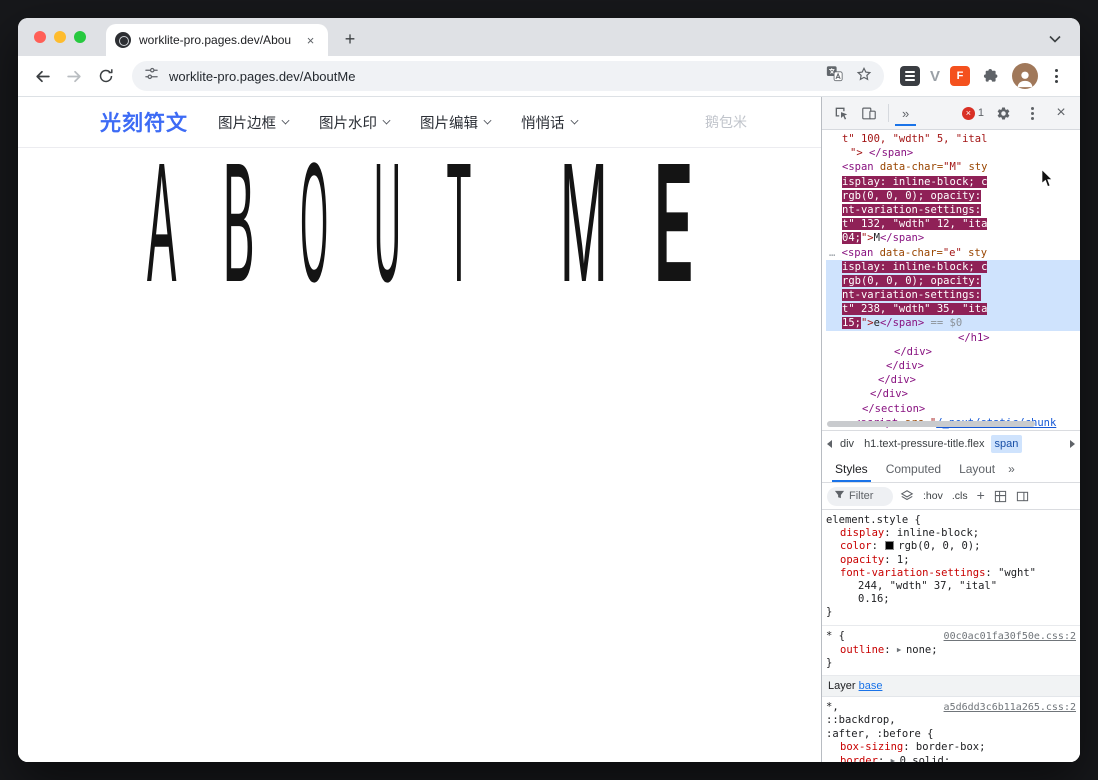 The image size is (1098, 780). Describe the element at coordinates (1055, 39) in the screenshot. I see `tab-search-chevron-icon` at that location.